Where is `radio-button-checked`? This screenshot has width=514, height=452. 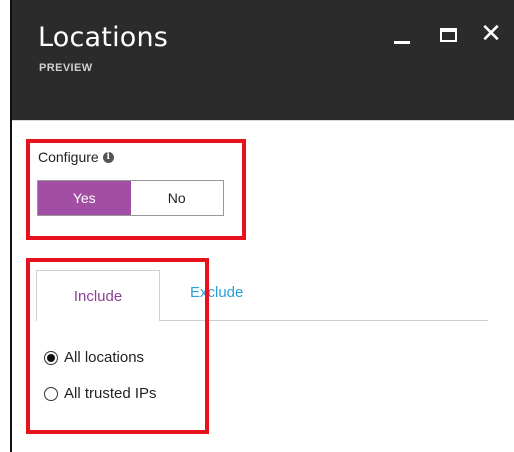
radio-button-checked is located at coordinates (51, 357).